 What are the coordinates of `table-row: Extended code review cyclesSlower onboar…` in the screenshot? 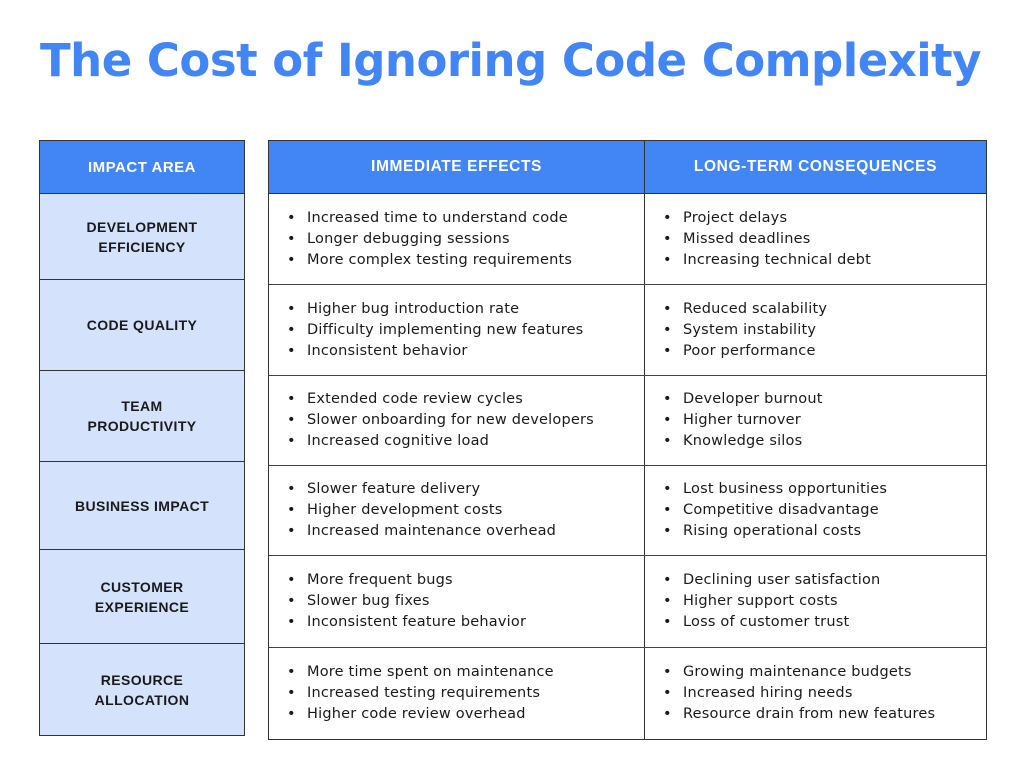 It's located at (627, 421).